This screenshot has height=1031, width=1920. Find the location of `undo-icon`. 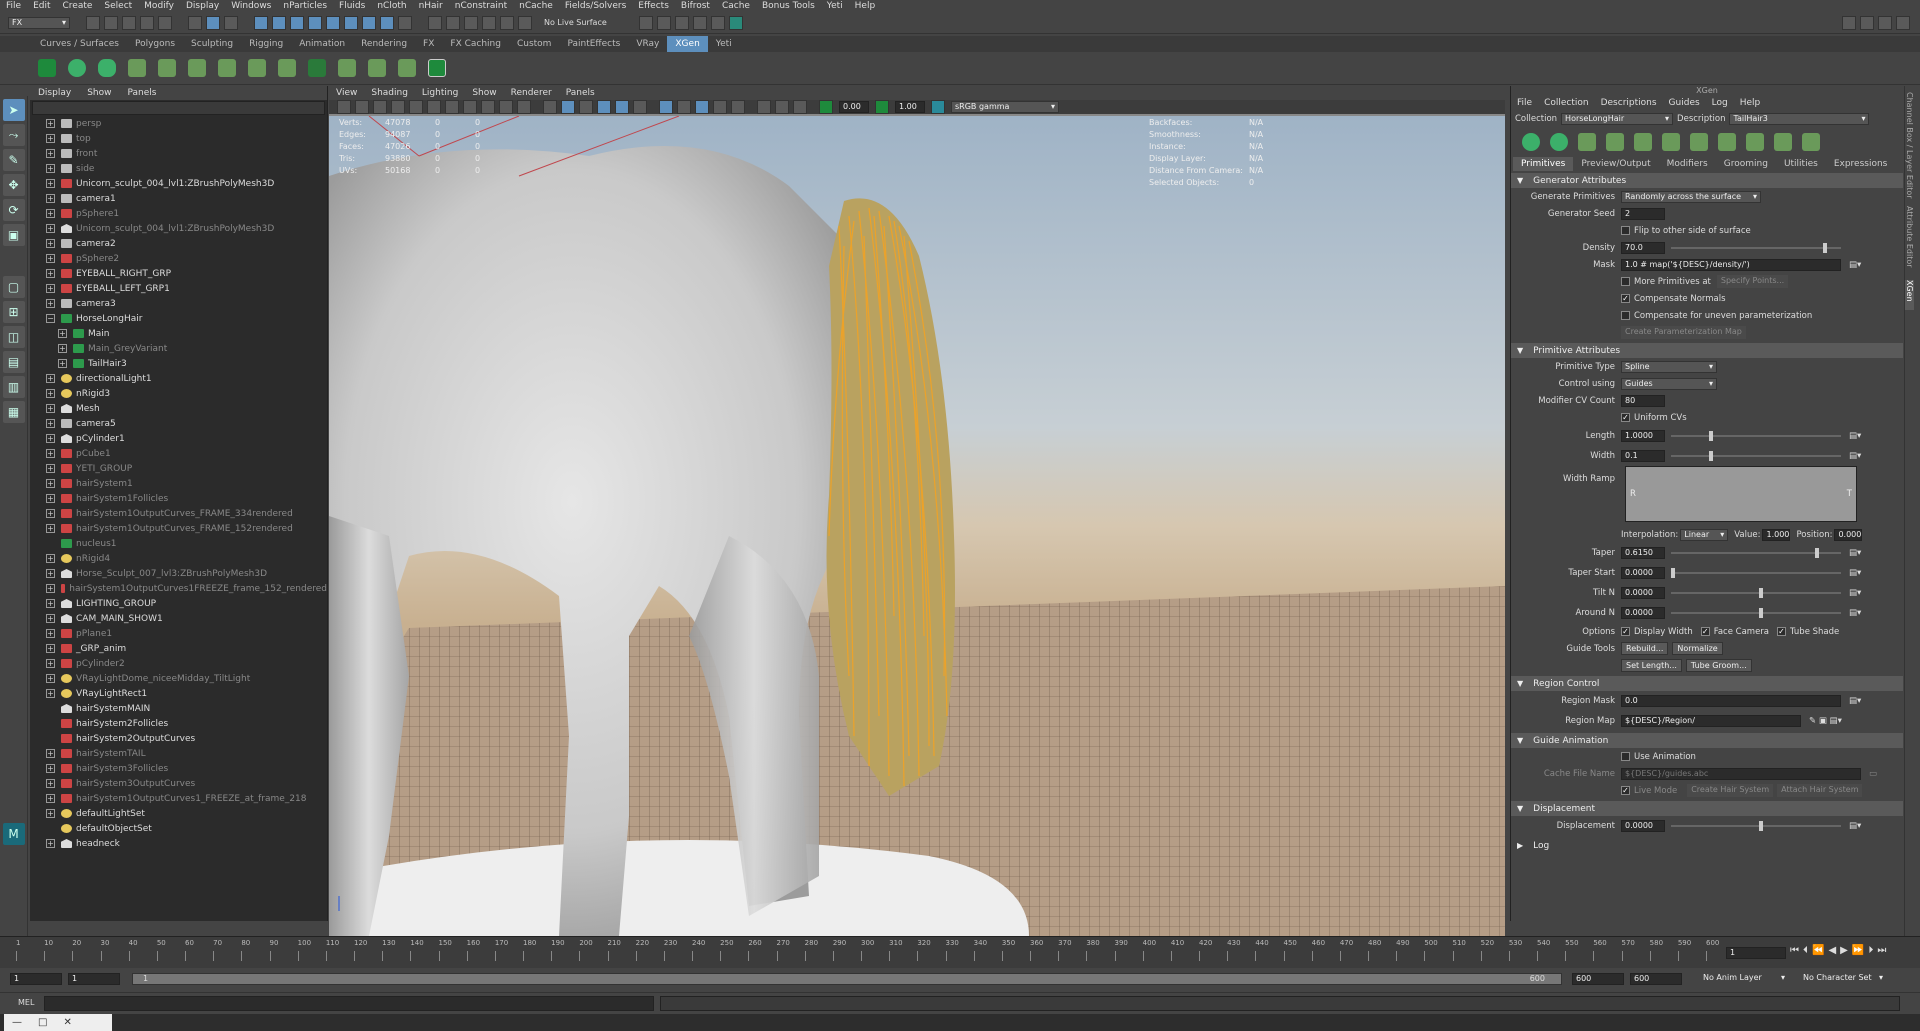

undo-icon is located at coordinates (147, 22).